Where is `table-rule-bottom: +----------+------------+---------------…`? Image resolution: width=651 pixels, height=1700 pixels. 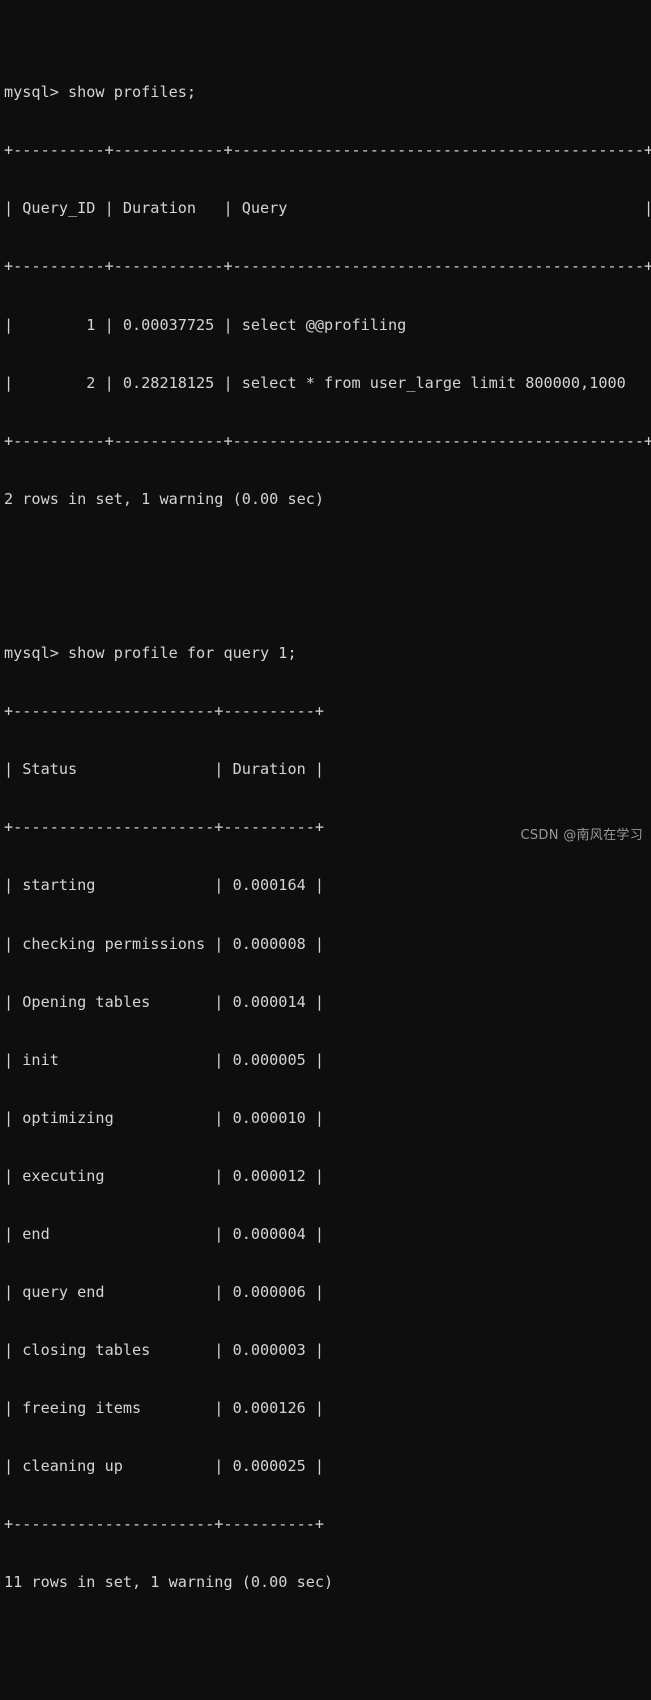
table-rule-bottom: +----------+------------+---------------… is located at coordinates (327, 440).